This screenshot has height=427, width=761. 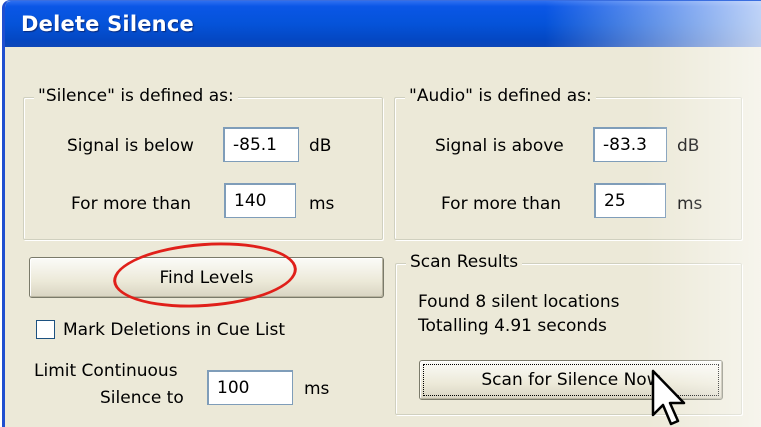 What do you see at coordinates (512, 326) in the screenshot?
I see `scan-results-total: Totalling 4.91 seconds` at bounding box center [512, 326].